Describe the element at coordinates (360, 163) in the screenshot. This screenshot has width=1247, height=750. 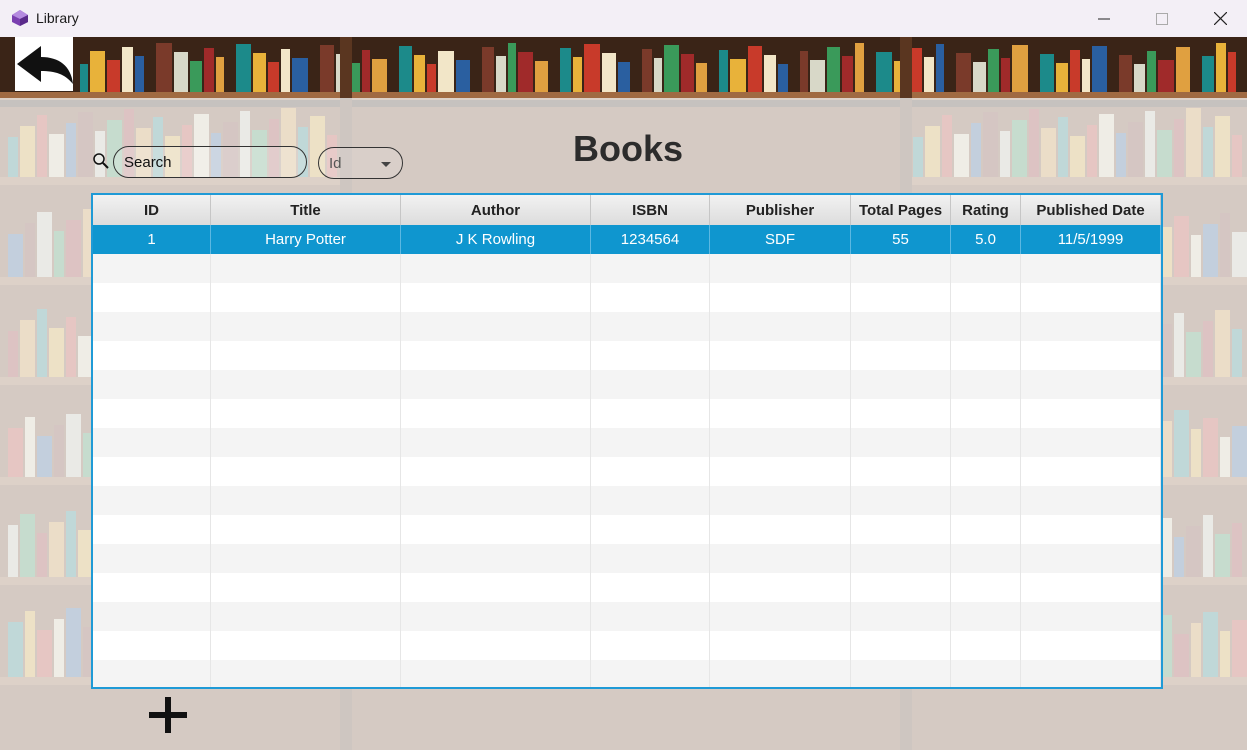
I see `search-field-select: Id` at that location.